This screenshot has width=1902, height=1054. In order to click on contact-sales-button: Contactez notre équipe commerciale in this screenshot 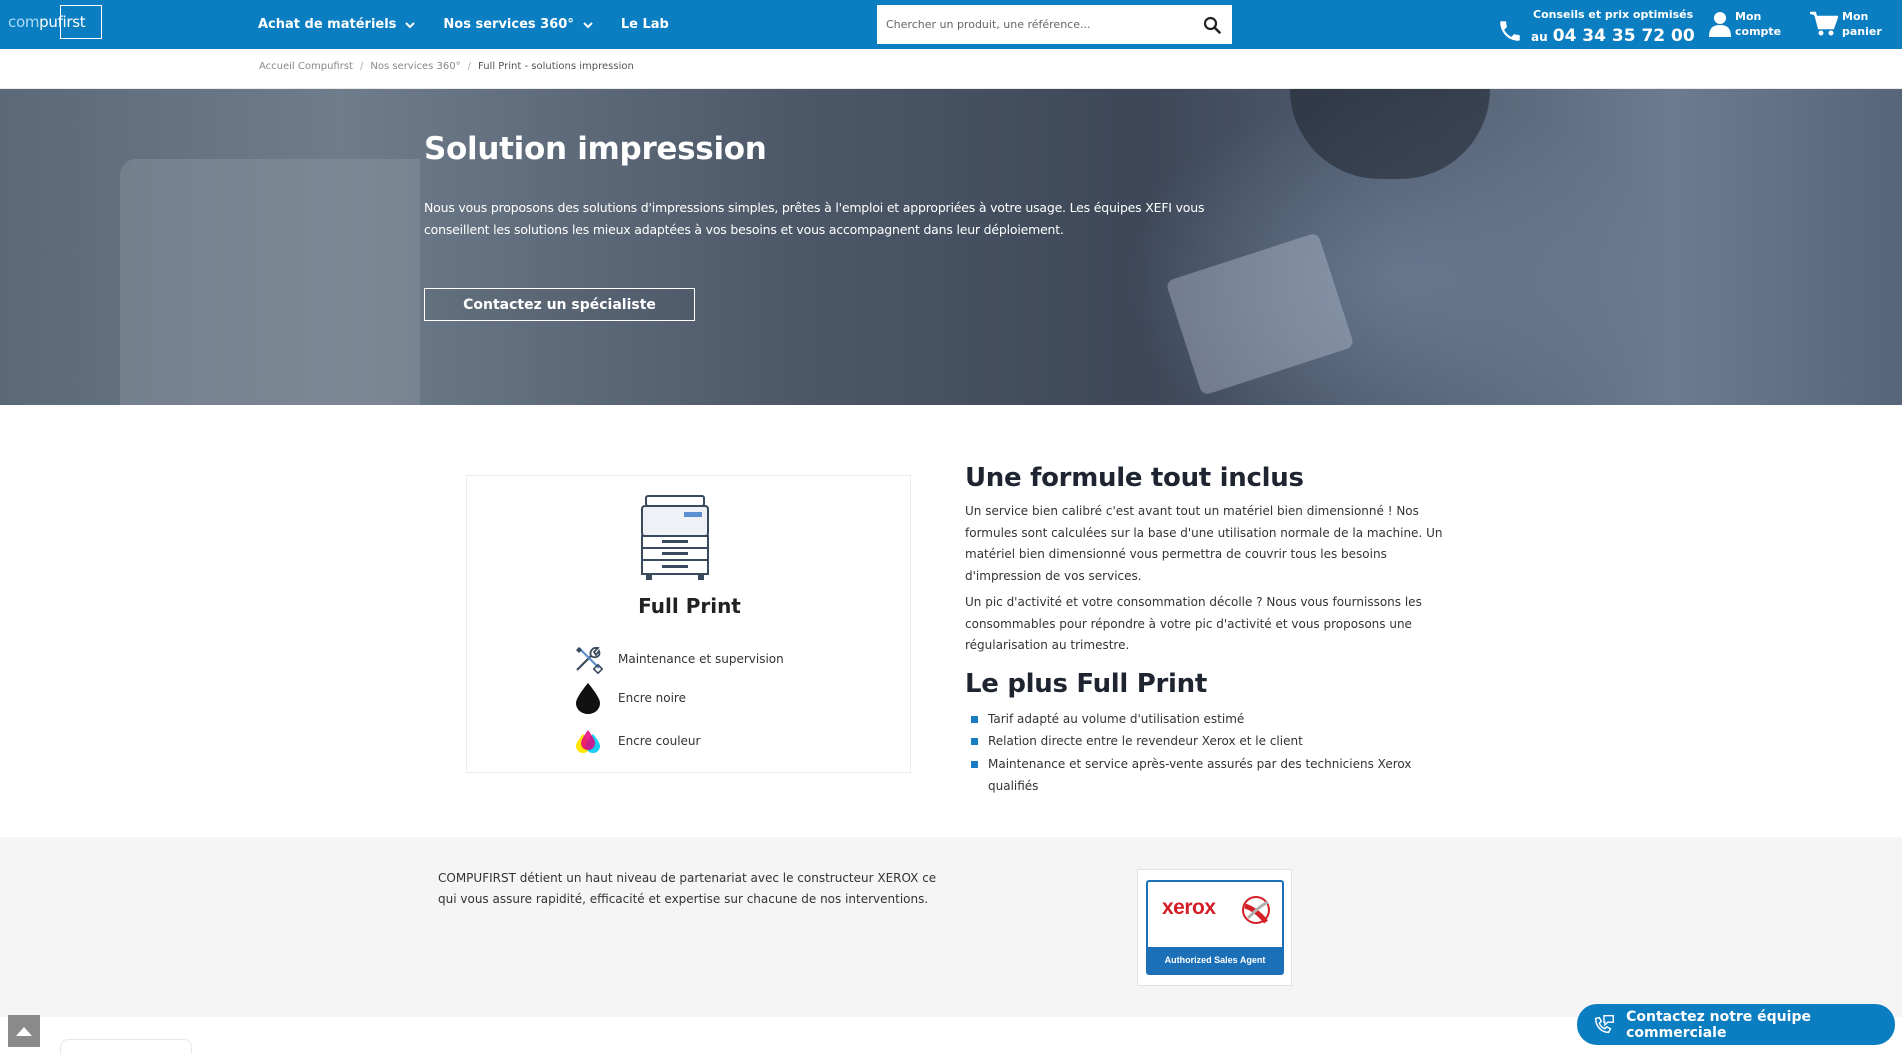, I will do `click(1736, 1024)`.